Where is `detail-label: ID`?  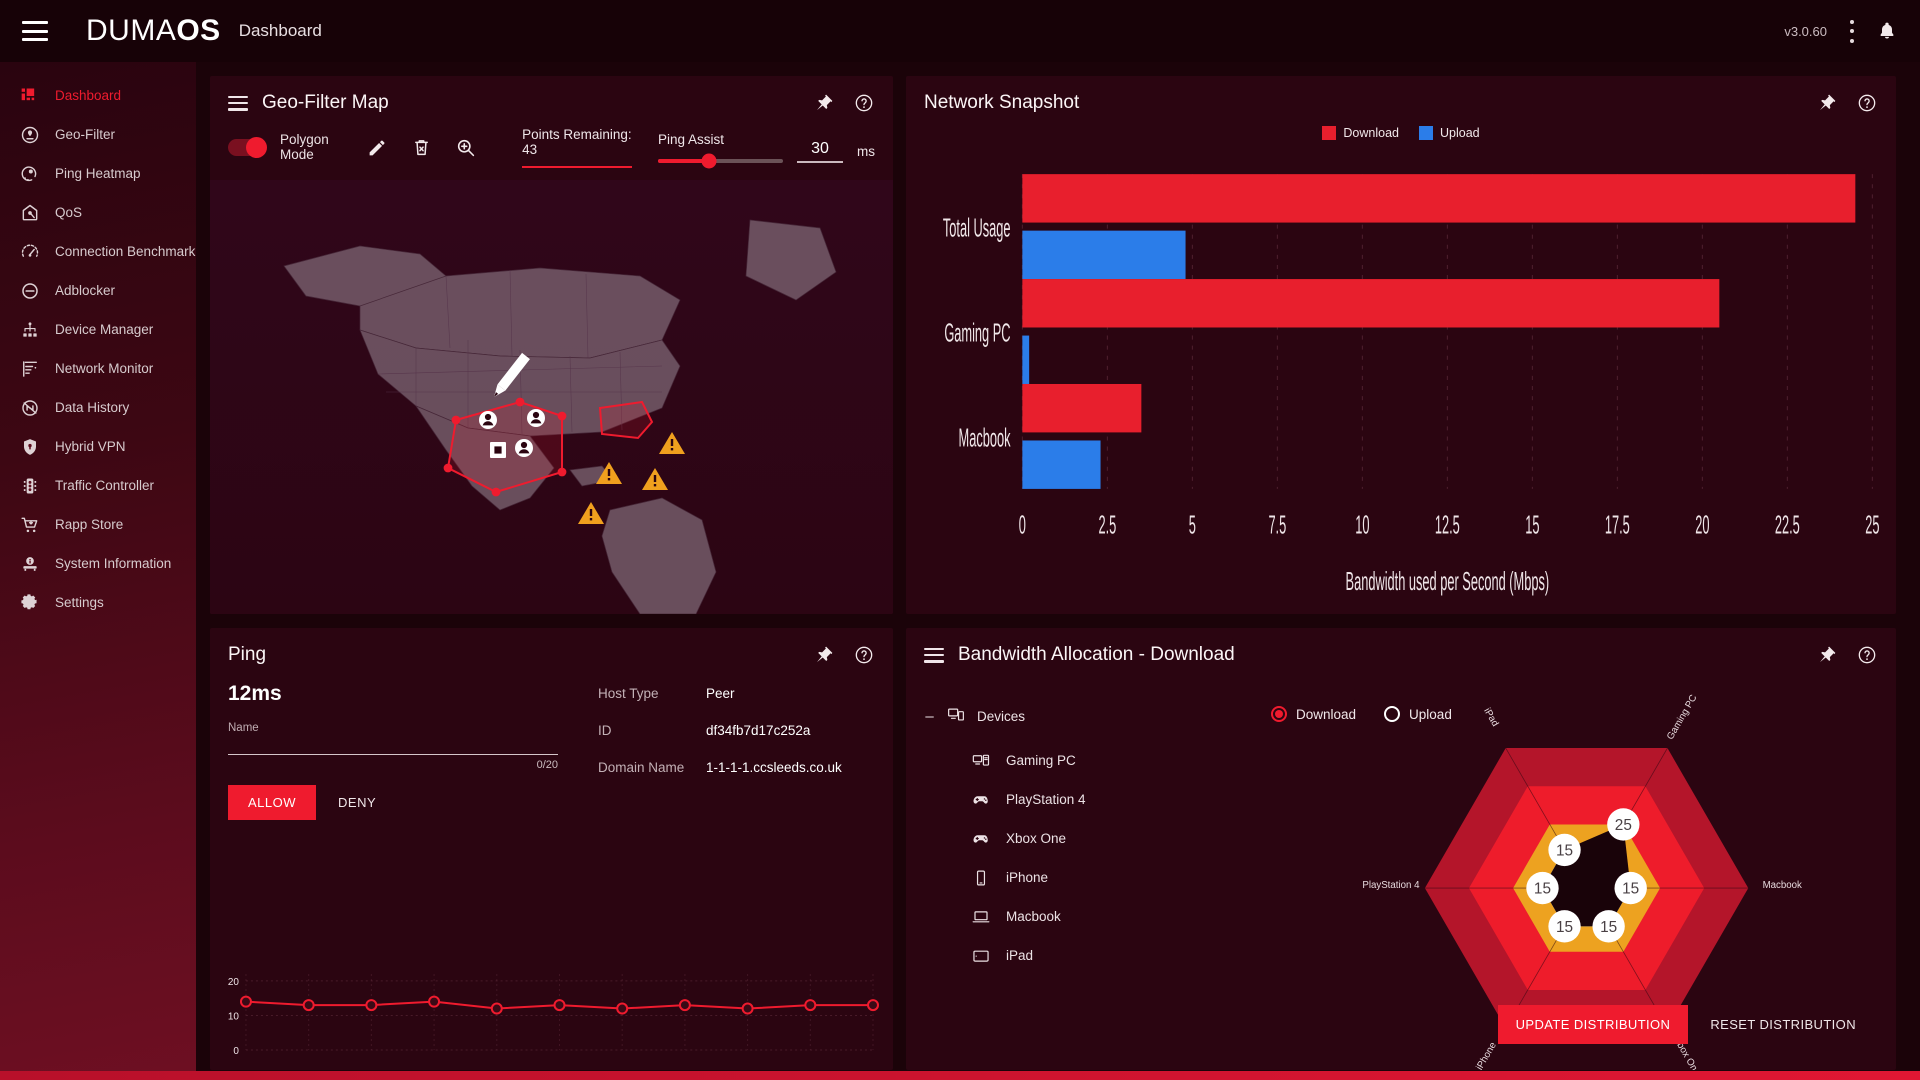 detail-label: ID is located at coordinates (605, 730).